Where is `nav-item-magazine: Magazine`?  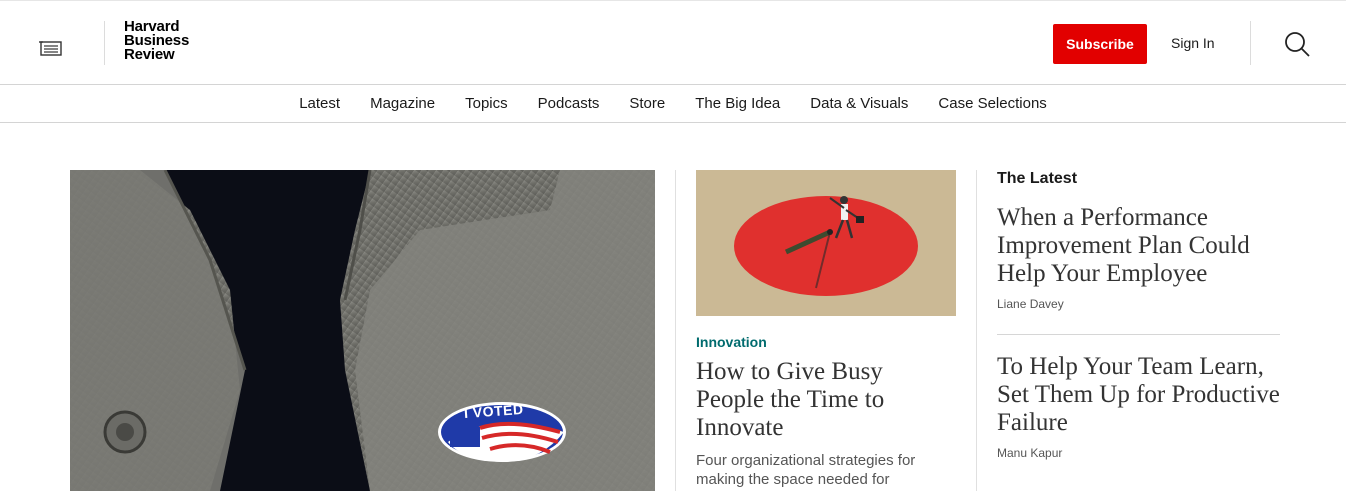
nav-item-magazine: Magazine is located at coordinates (402, 103).